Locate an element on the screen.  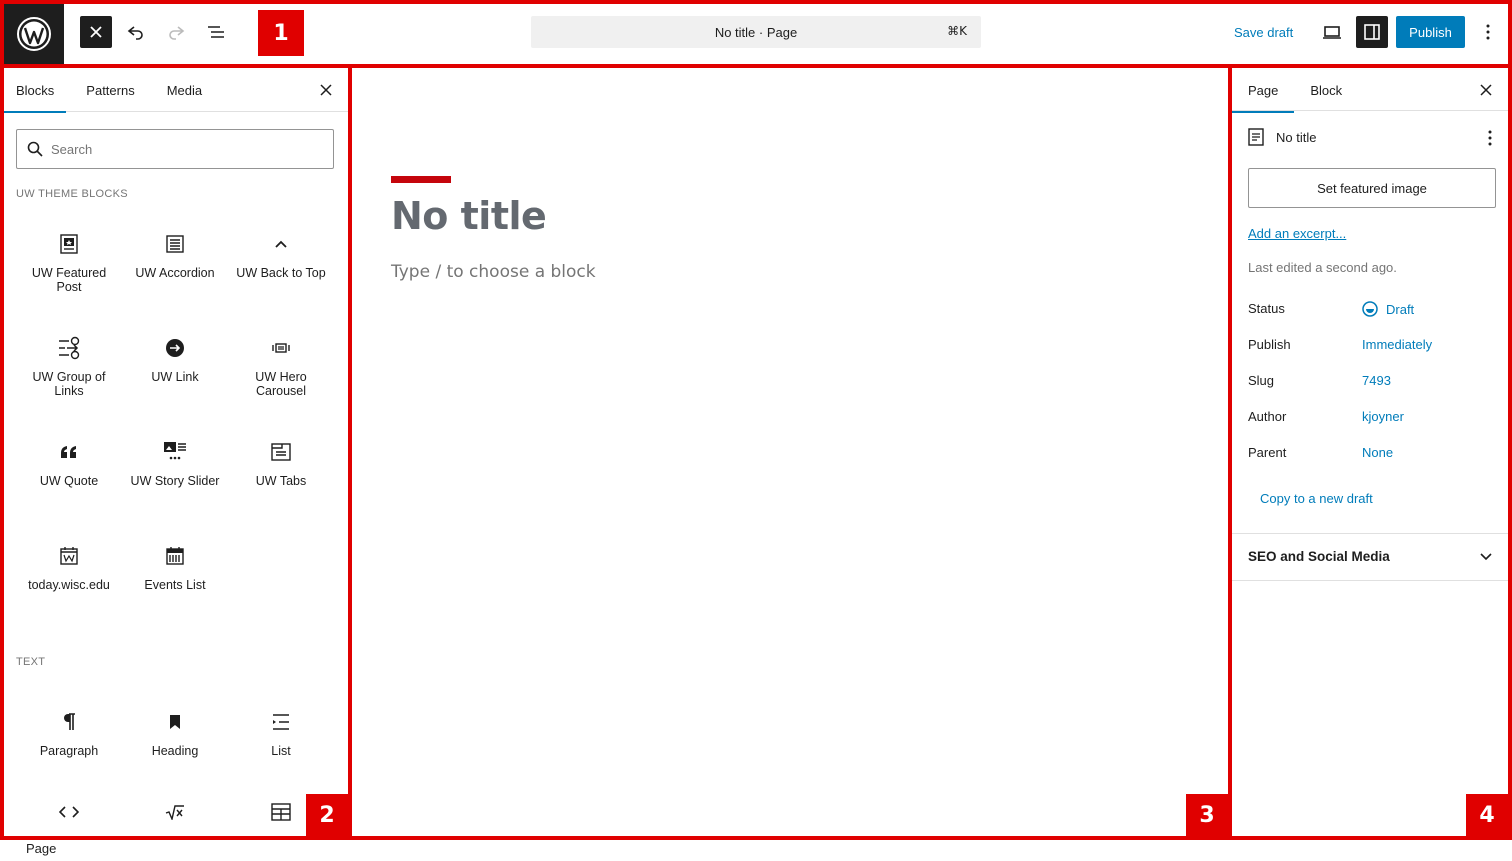
redo-button is located at coordinates (176, 32).